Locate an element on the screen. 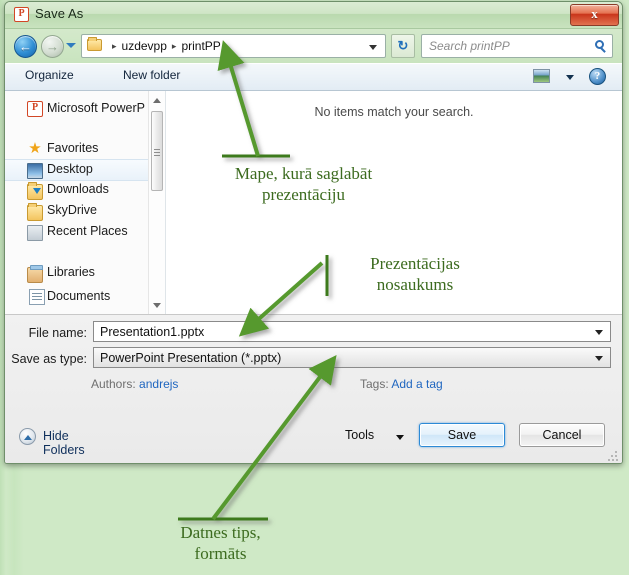 This screenshot has height=575, width=629. file-name-value: Presentation1.pptx is located at coordinates (152, 332).